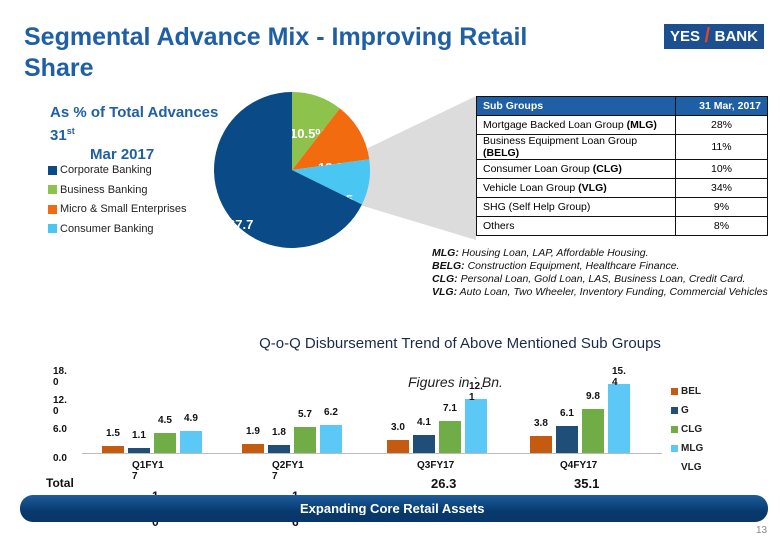 This screenshot has height=540, width=780. I want to click on note-key: MLG:, so click(445, 253).